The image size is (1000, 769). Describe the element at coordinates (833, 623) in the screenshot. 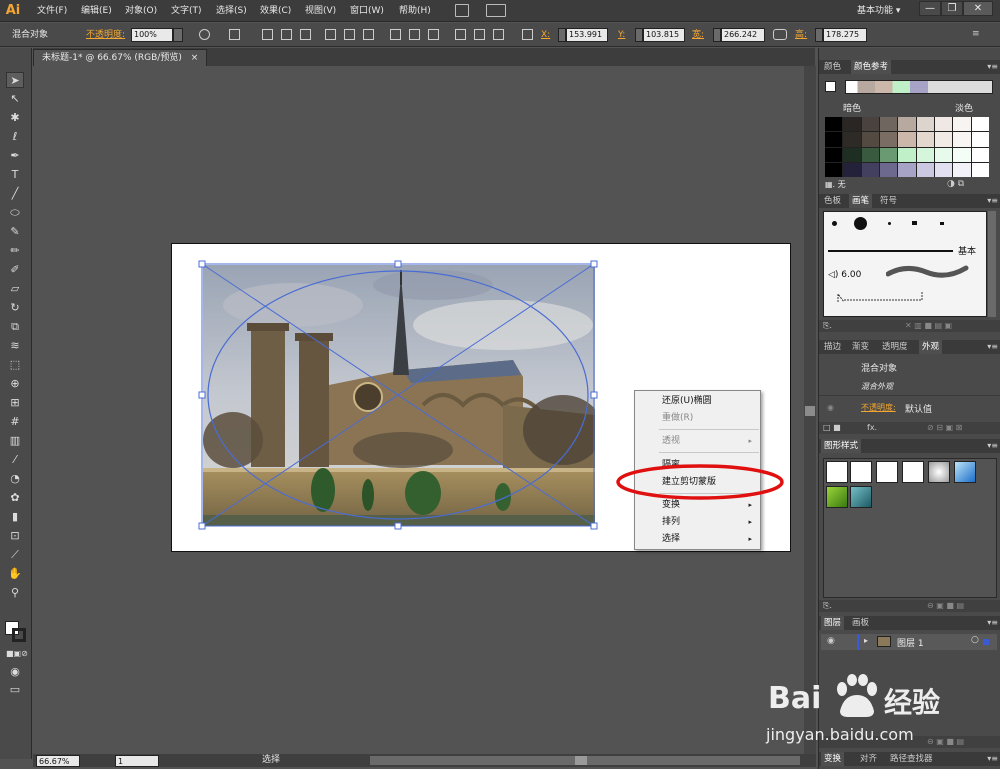

I see `tab-layers: 图层` at that location.